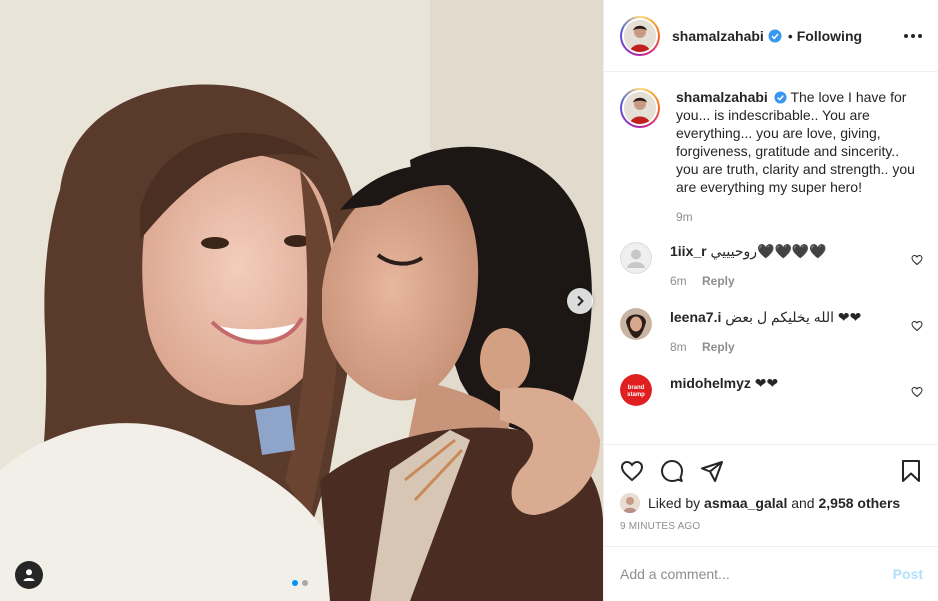 Image resolution: width=938 pixels, height=601 pixels. I want to click on caption-username: shamalzahabi, so click(722, 97).